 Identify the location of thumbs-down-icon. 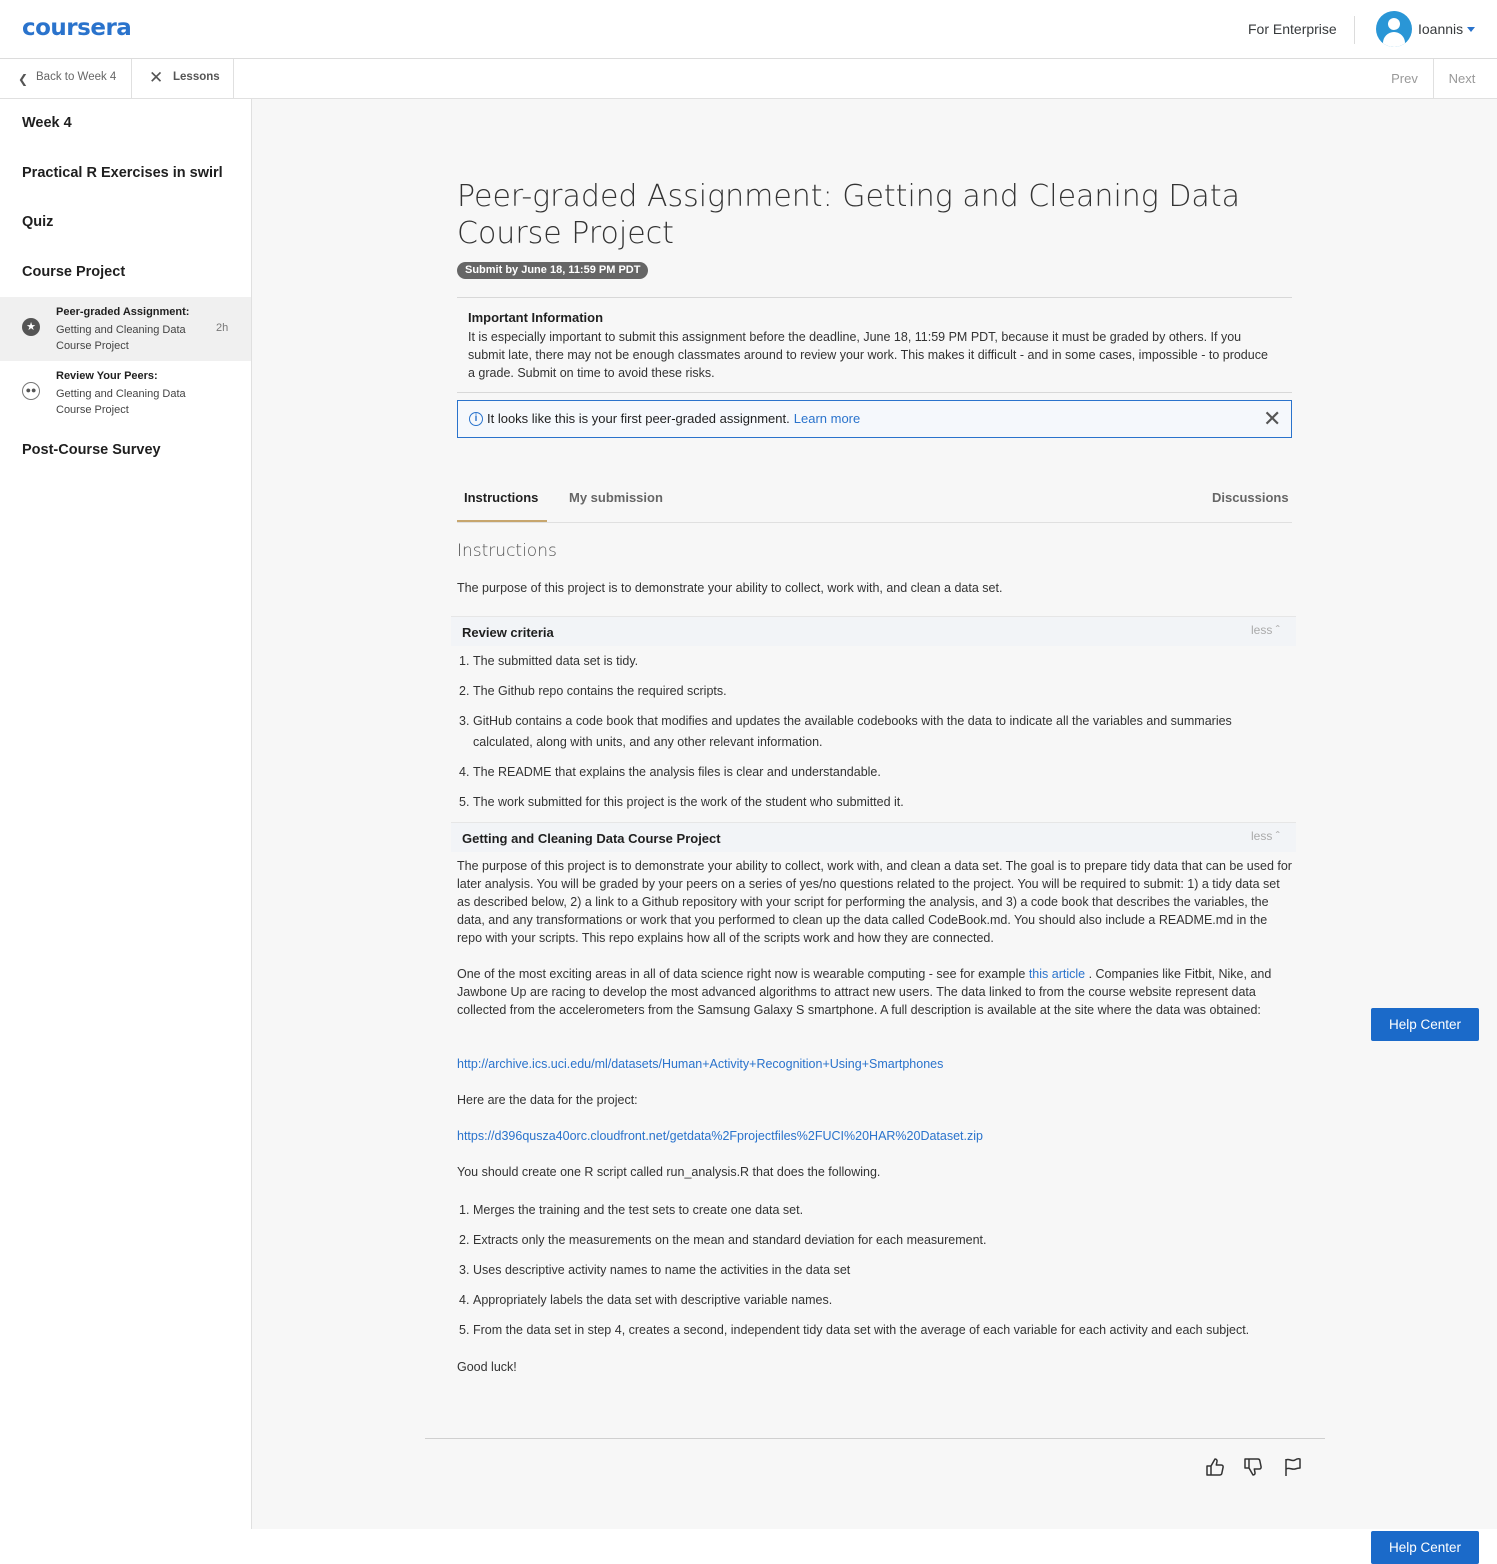
(1253, 1467).